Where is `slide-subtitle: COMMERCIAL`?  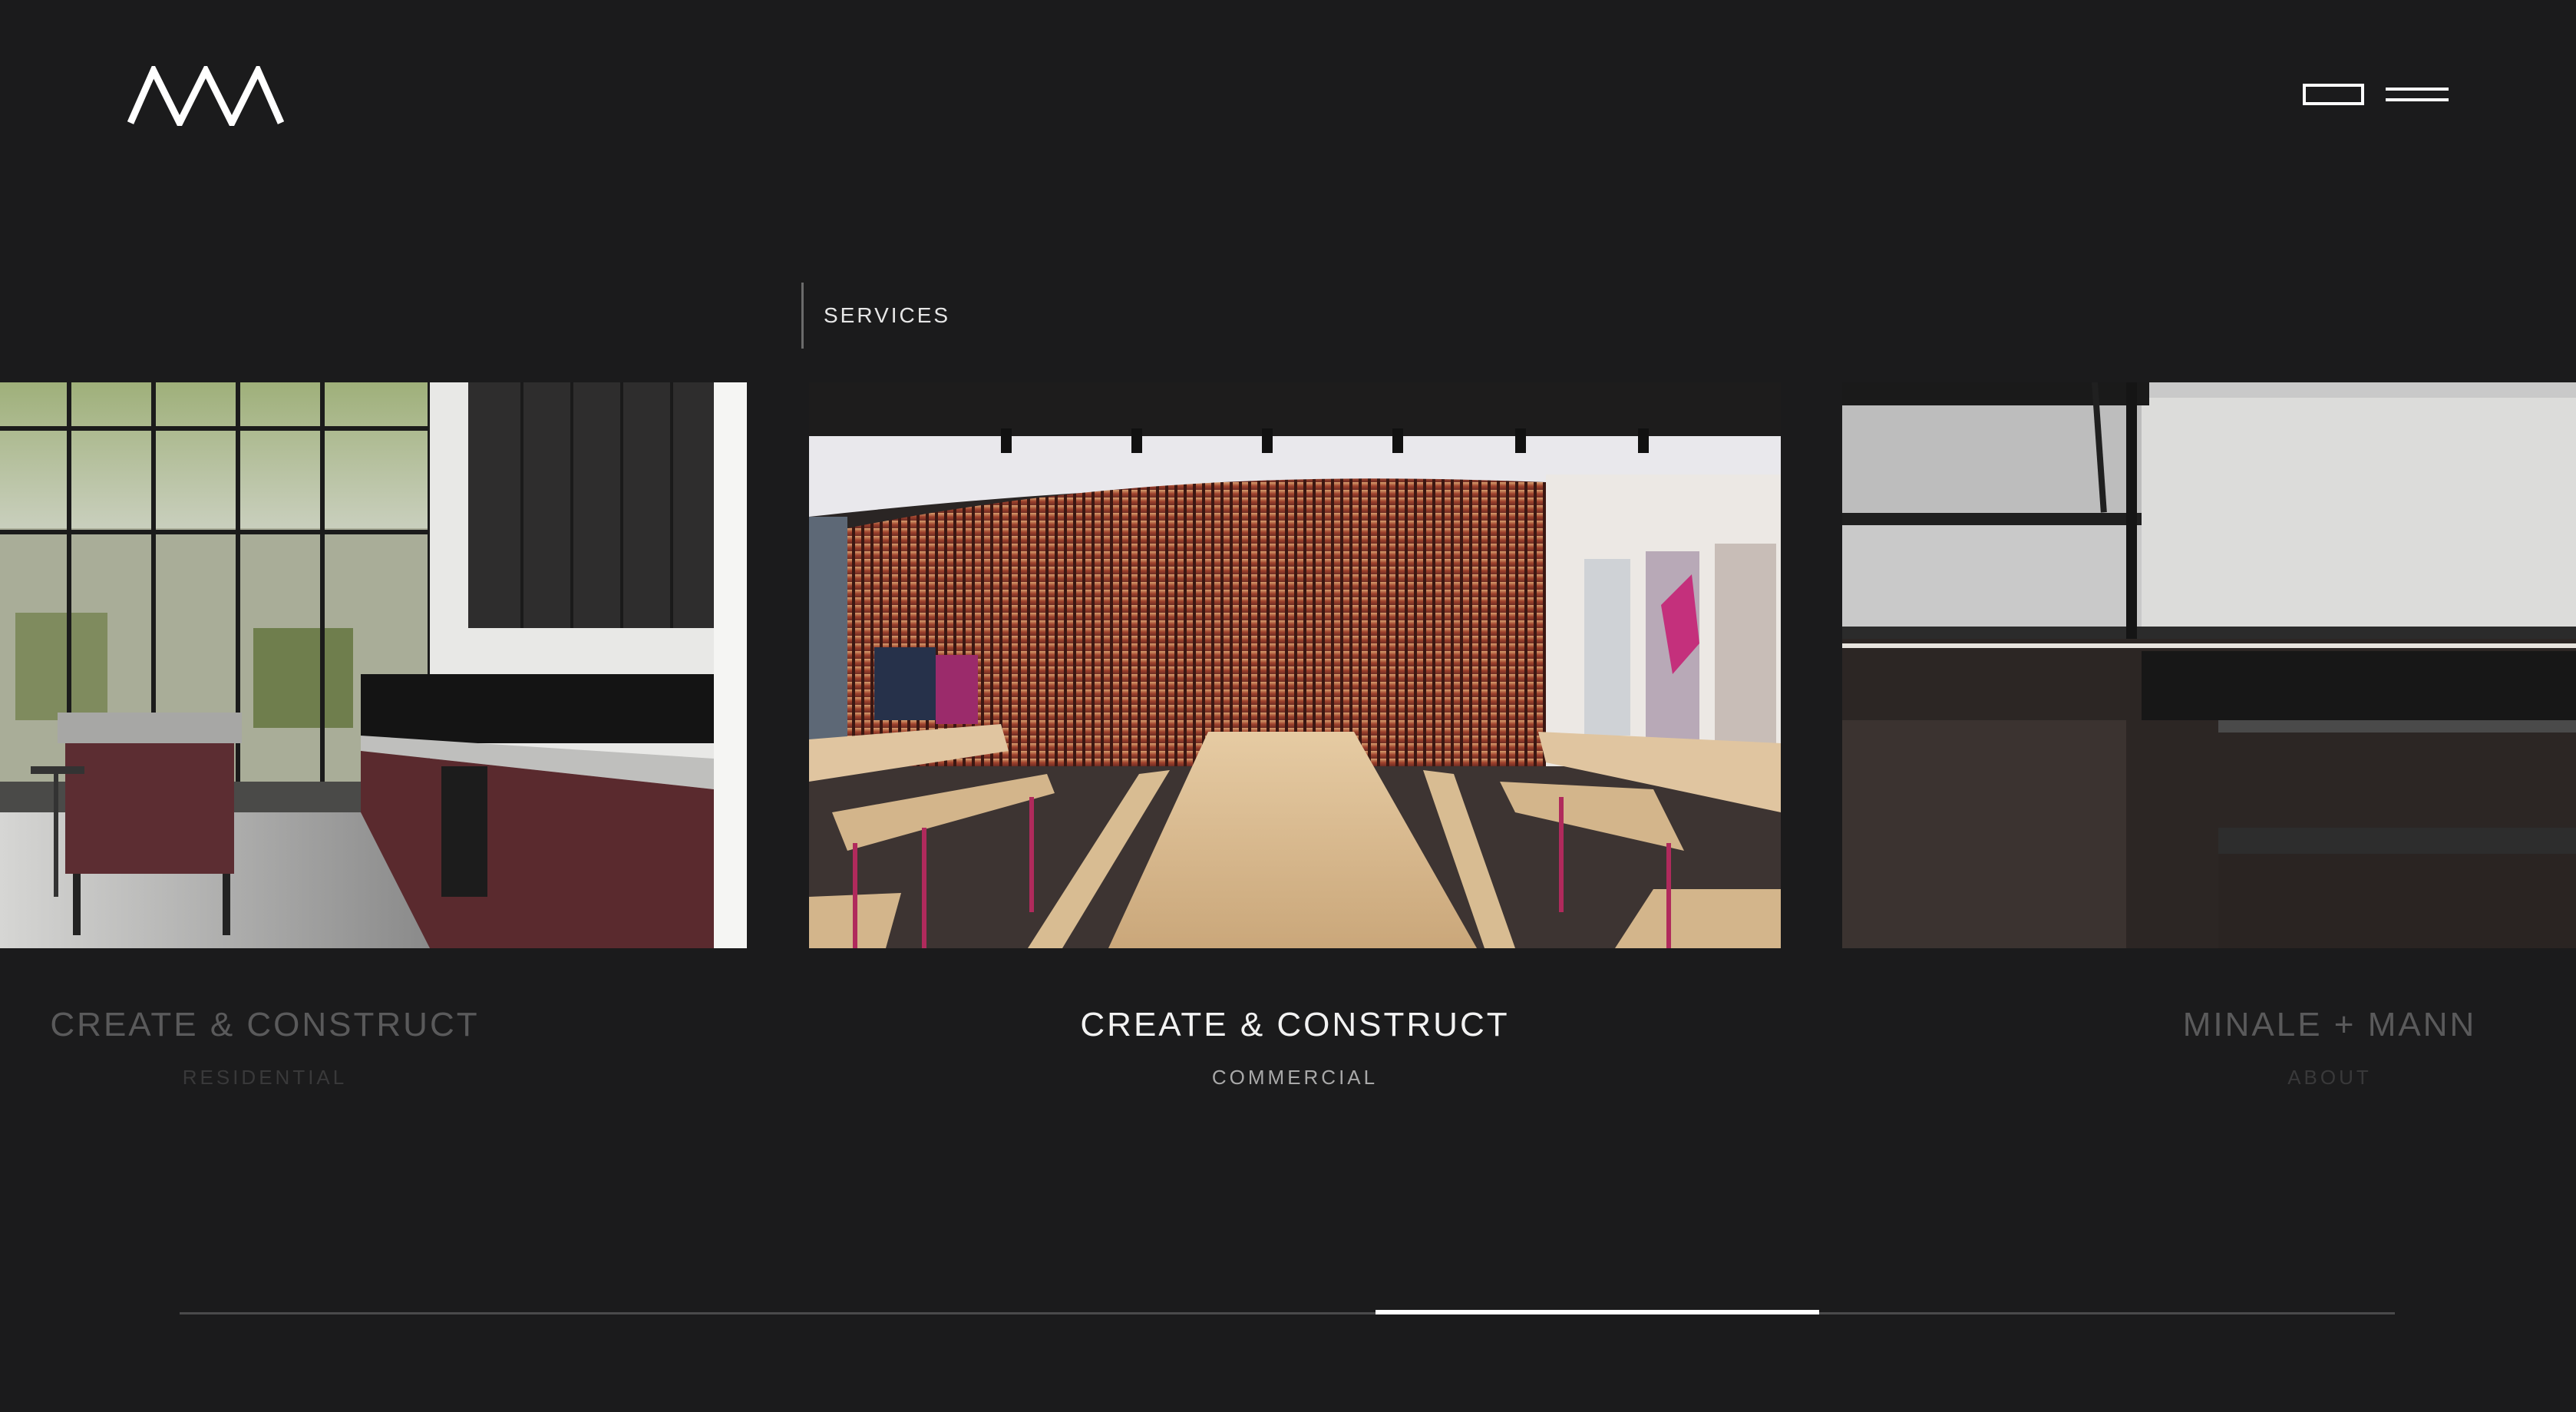
slide-subtitle: COMMERCIAL is located at coordinates (1295, 1078).